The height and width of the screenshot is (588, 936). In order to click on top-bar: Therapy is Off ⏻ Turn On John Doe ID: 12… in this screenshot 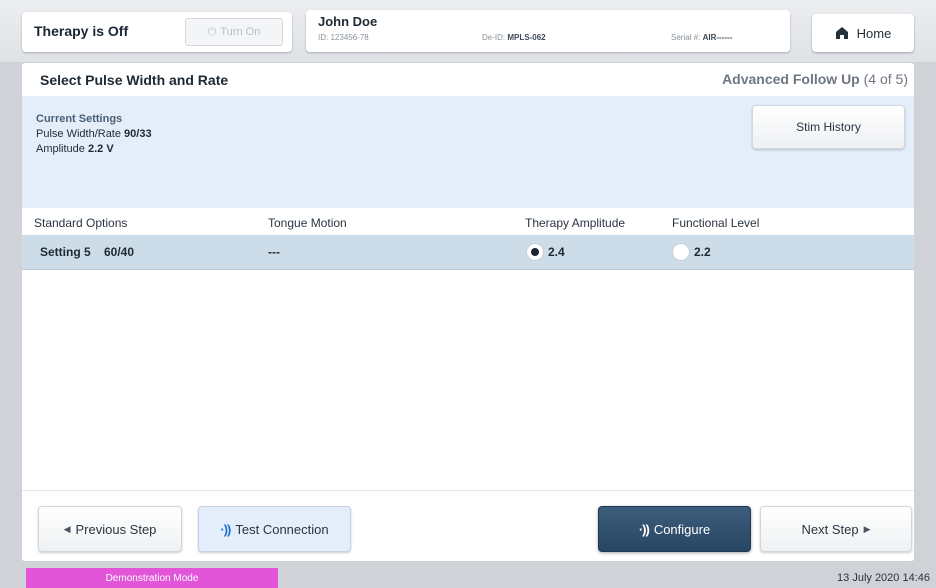, I will do `click(468, 31)`.